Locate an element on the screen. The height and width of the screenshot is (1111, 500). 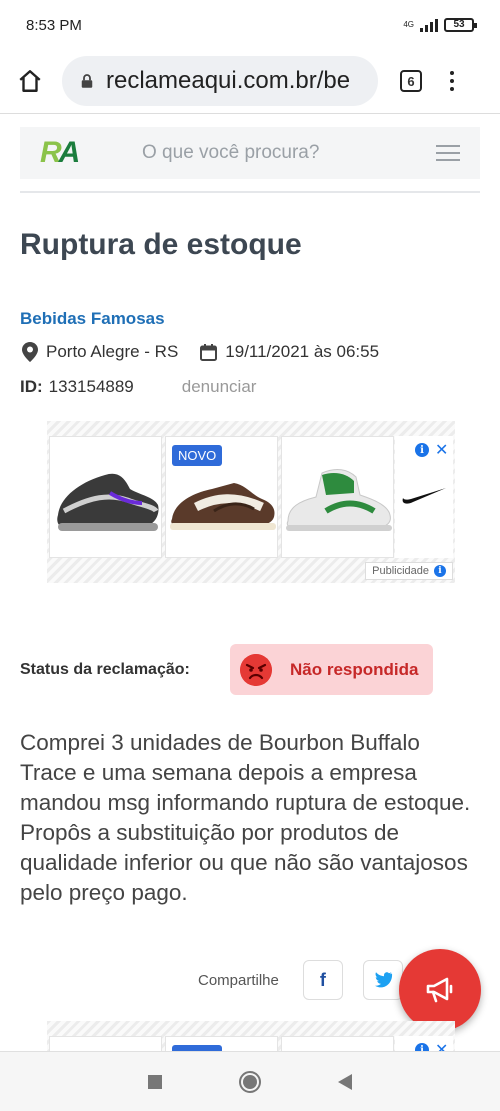
facebook-icon: f is located at coordinates (322, 979).